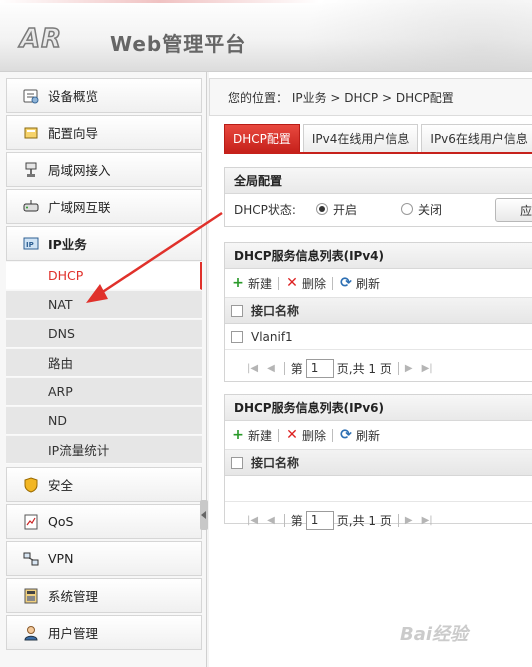 The width and height of the screenshot is (532, 667). What do you see at coordinates (265, 209) in the screenshot?
I see `dhcp-status-label: DHCP状态:` at bounding box center [265, 209].